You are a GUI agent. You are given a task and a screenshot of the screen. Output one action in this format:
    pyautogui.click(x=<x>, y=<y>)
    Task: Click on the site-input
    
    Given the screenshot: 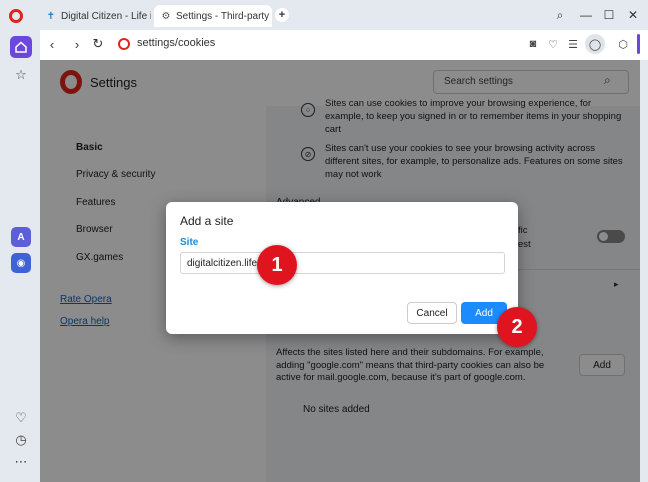 What is the action you would take?
    pyautogui.click(x=342, y=263)
    